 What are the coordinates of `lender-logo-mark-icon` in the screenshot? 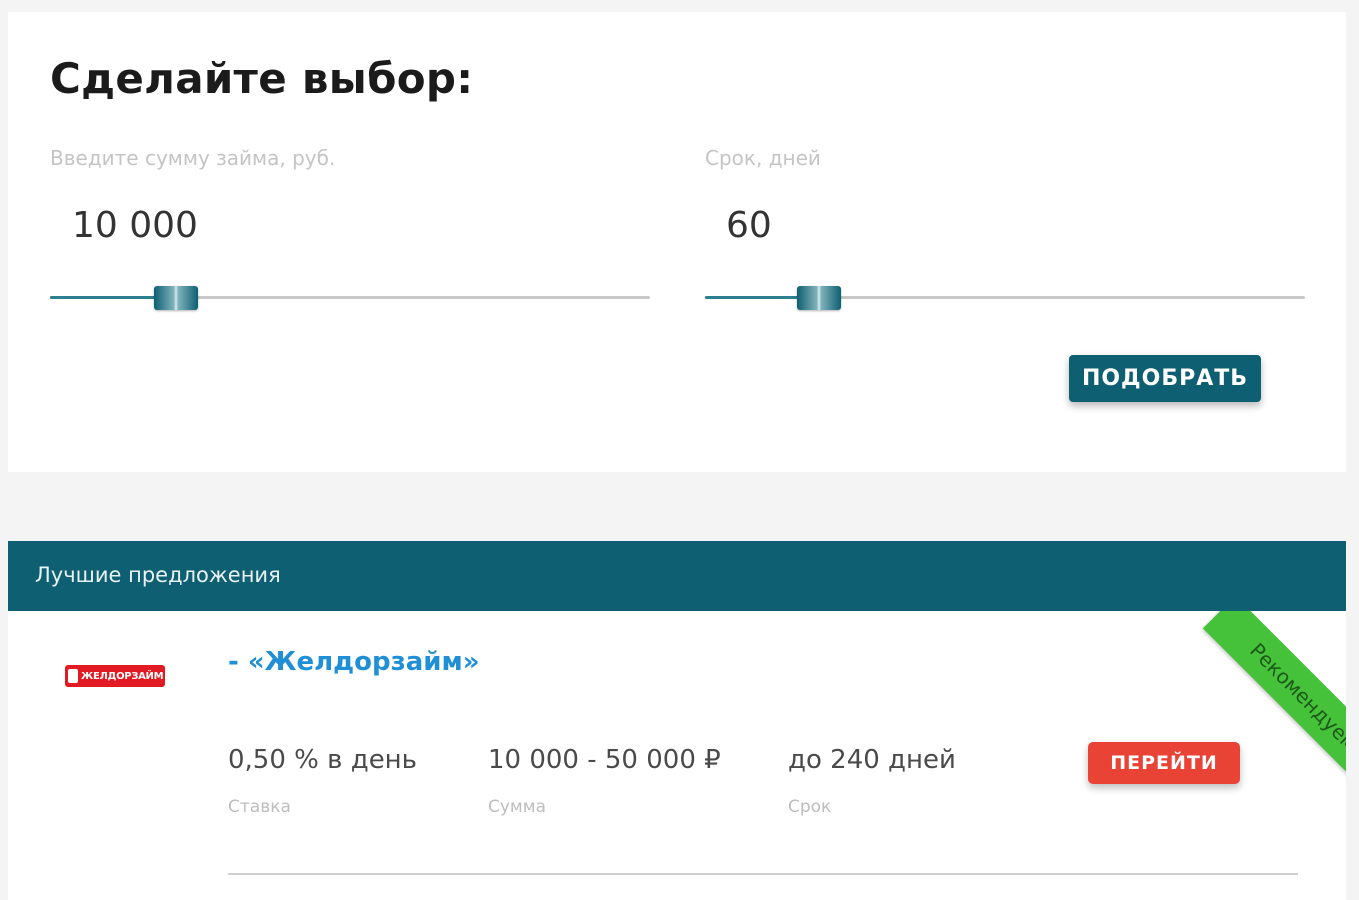 It's located at (73, 676).